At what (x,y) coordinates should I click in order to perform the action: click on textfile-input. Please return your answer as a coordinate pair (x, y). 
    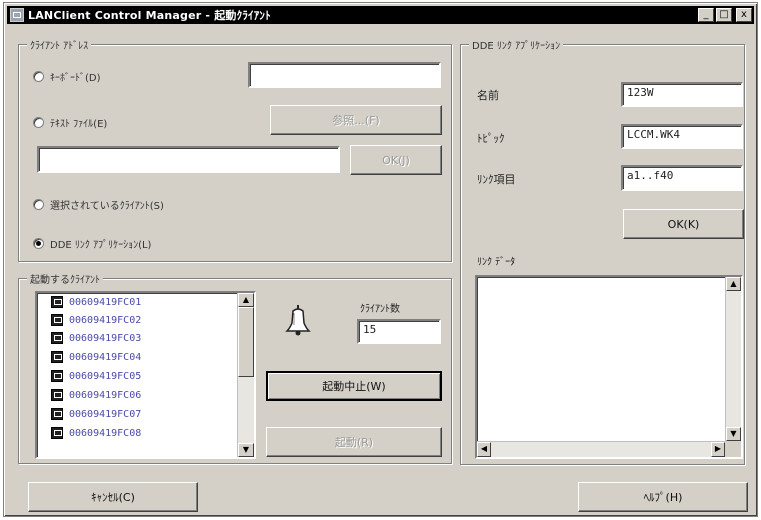
    Looking at the image, I should click on (188, 159).